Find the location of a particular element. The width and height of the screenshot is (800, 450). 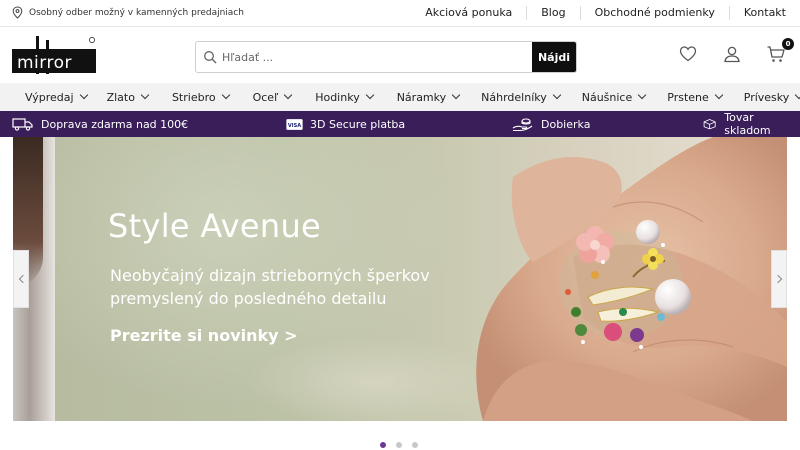

benefit-free-shipping-text: Doprava zdarma nad 100€ is located at coordinates (115, 124).